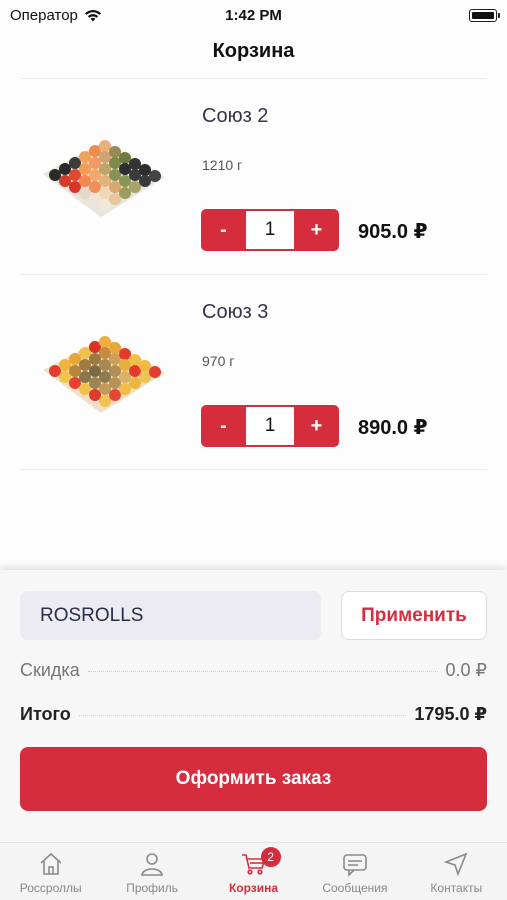  Describe the element at coordinates (253, 51) in the screenshot. I see `page-title: Корзина` at that location.